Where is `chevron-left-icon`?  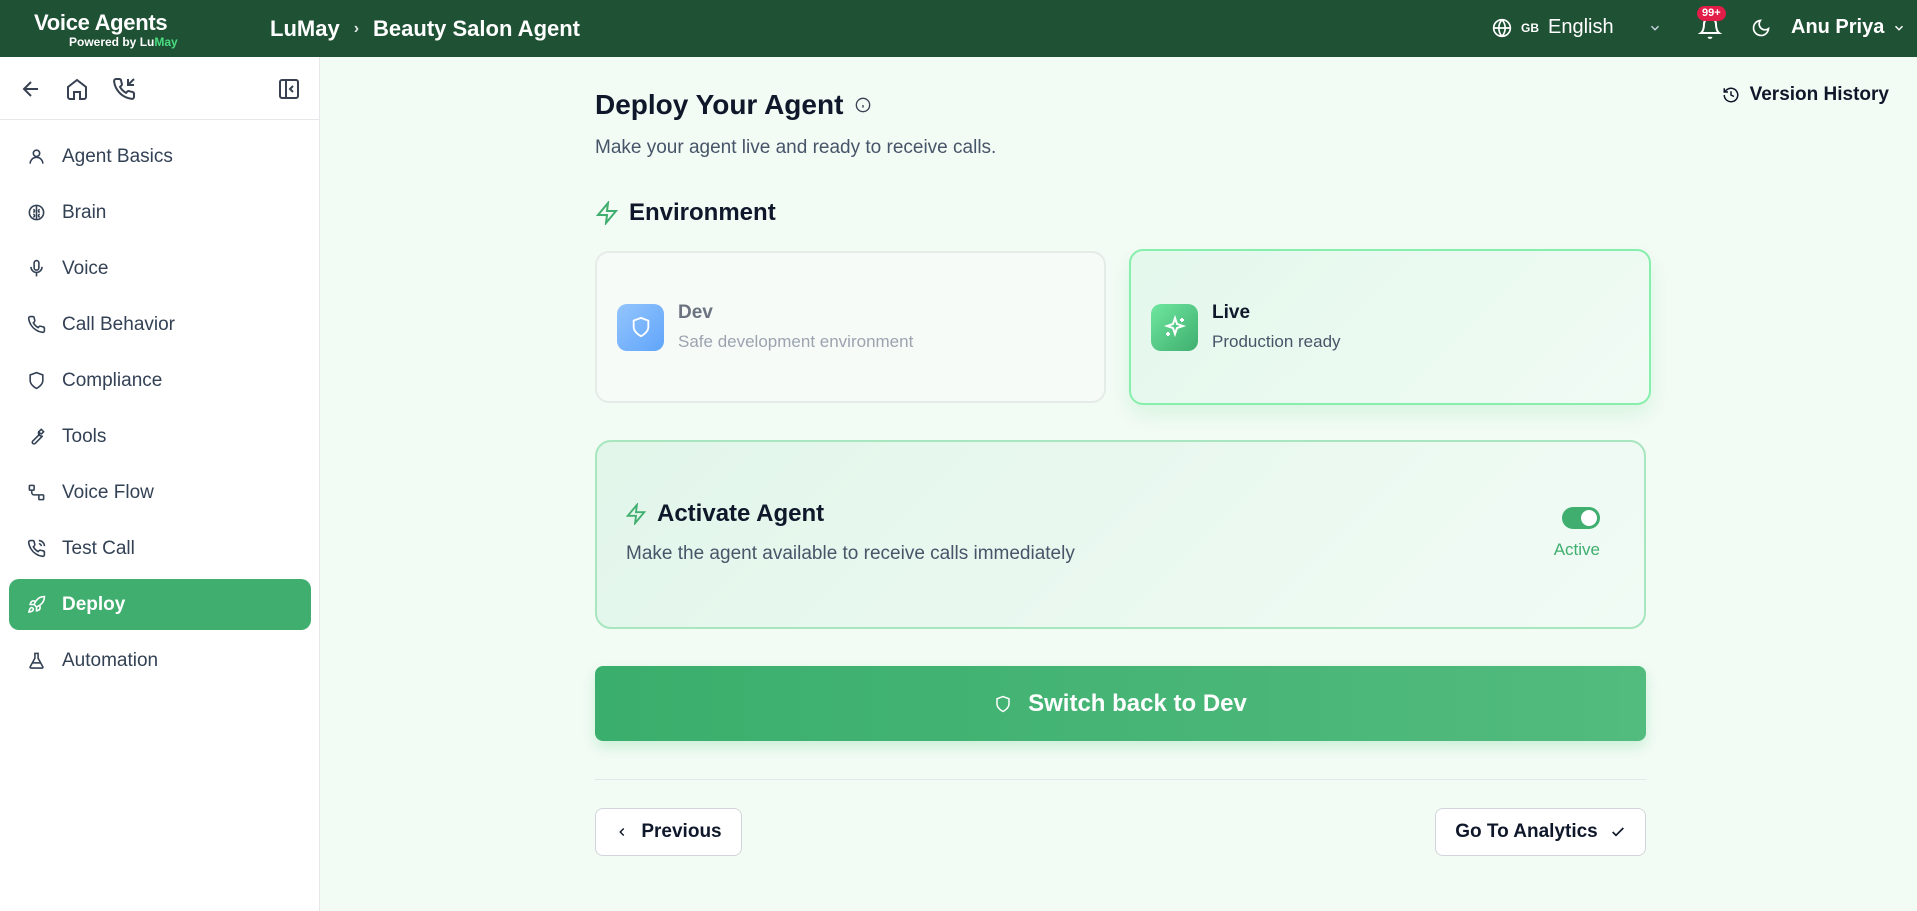
chevron-left-icon is located at coordinates (622, 832).